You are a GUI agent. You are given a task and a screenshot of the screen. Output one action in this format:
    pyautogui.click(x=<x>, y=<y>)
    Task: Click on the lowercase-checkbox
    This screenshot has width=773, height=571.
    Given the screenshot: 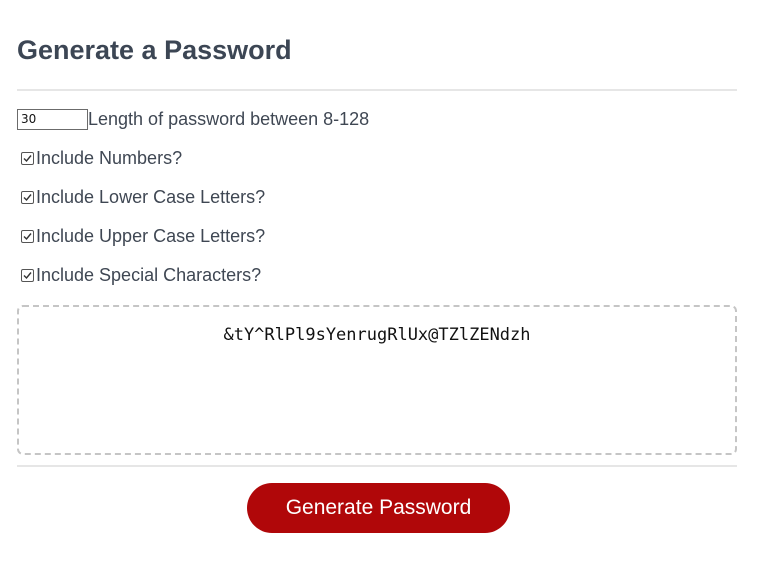 What is the action you would take?
    pyautogui.click(x=27, y=197)
    